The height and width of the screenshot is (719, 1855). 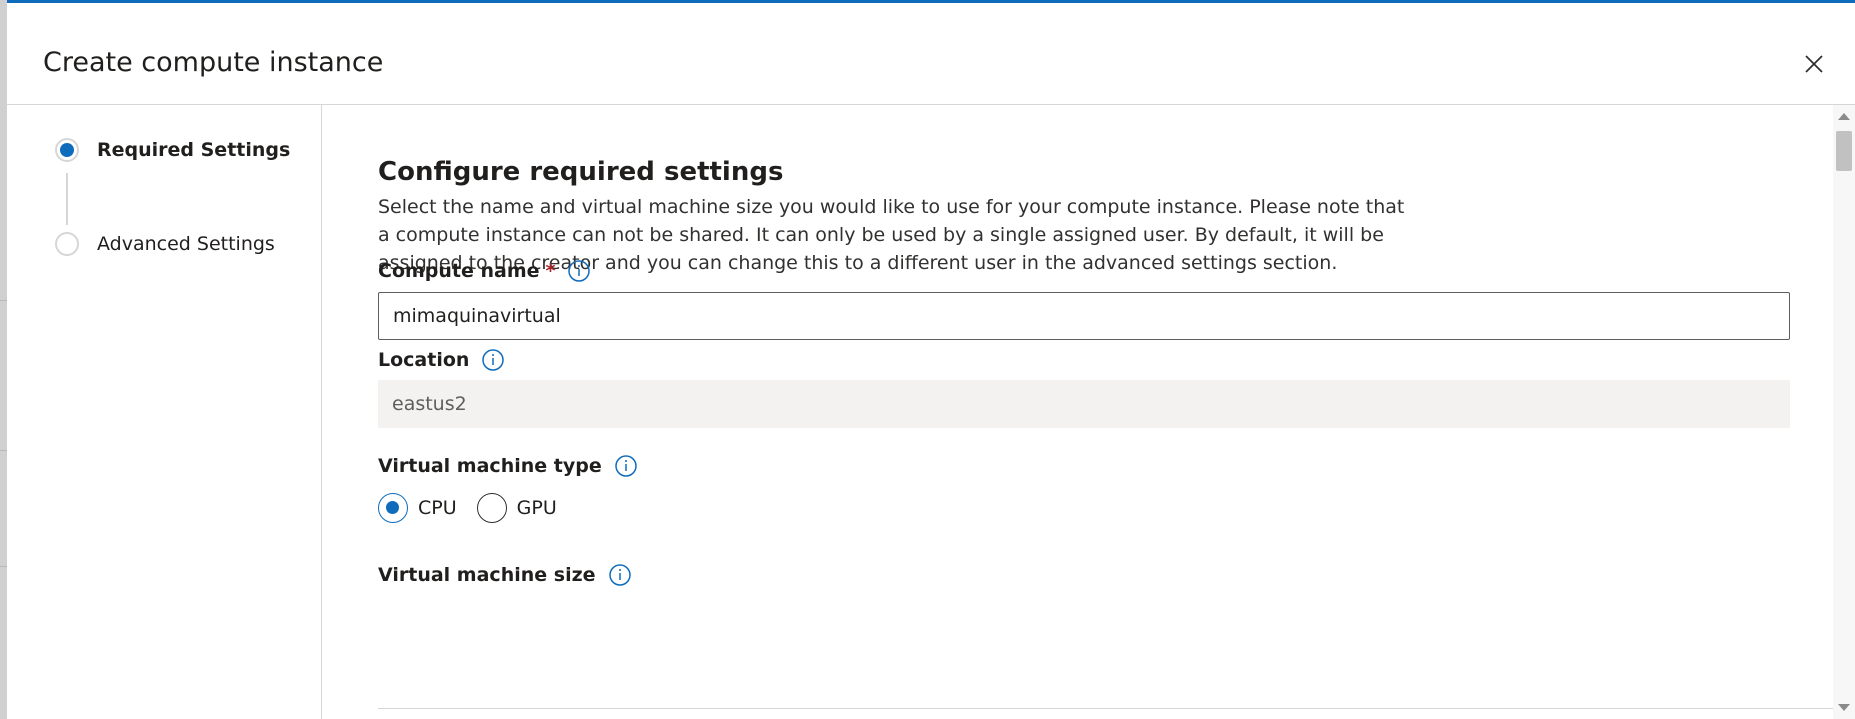 I want to click on content-divider, so click(x=1105, y=708).